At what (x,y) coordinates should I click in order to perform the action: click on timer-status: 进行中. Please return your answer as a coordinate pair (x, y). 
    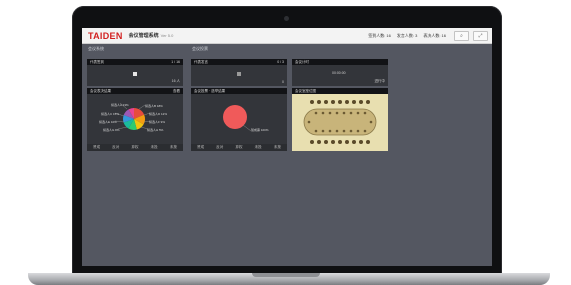
    Looking at the image, I should click on (380, 81).